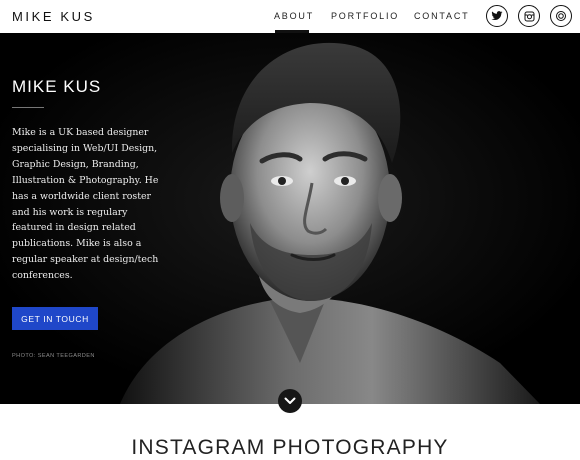  I want to click on nav-contact: CONTACT, so click(449, 16).